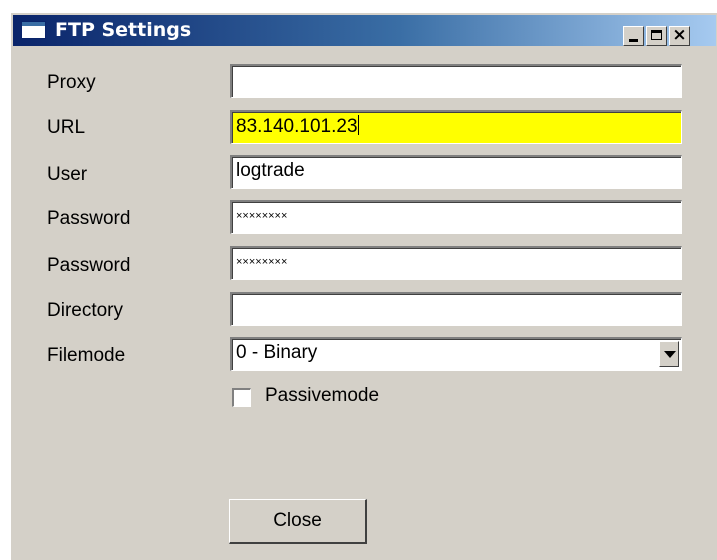 The width and height of the screenshot is (717, 560). What do you see at coordinates (633, 36) in the screenshot?
I see `minimize-button` at bounding box center [633, 36].